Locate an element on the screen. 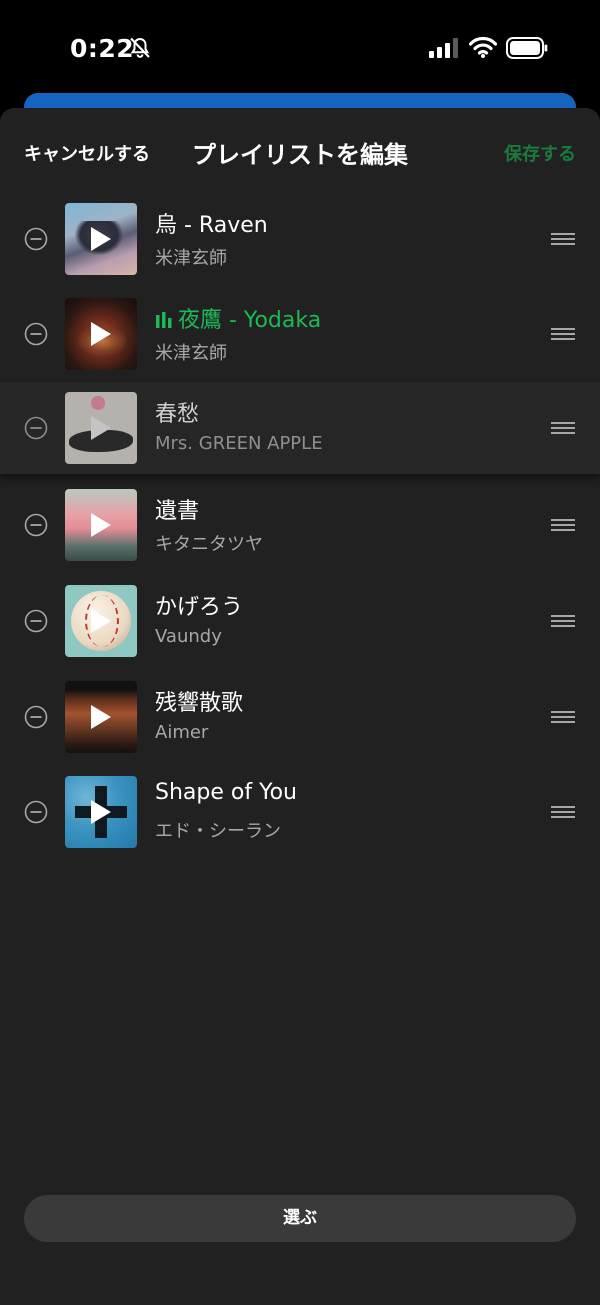 The width and height of the screenshot is (600, 1305). status-bar: 0:22 is located at coordinates (300, 47).